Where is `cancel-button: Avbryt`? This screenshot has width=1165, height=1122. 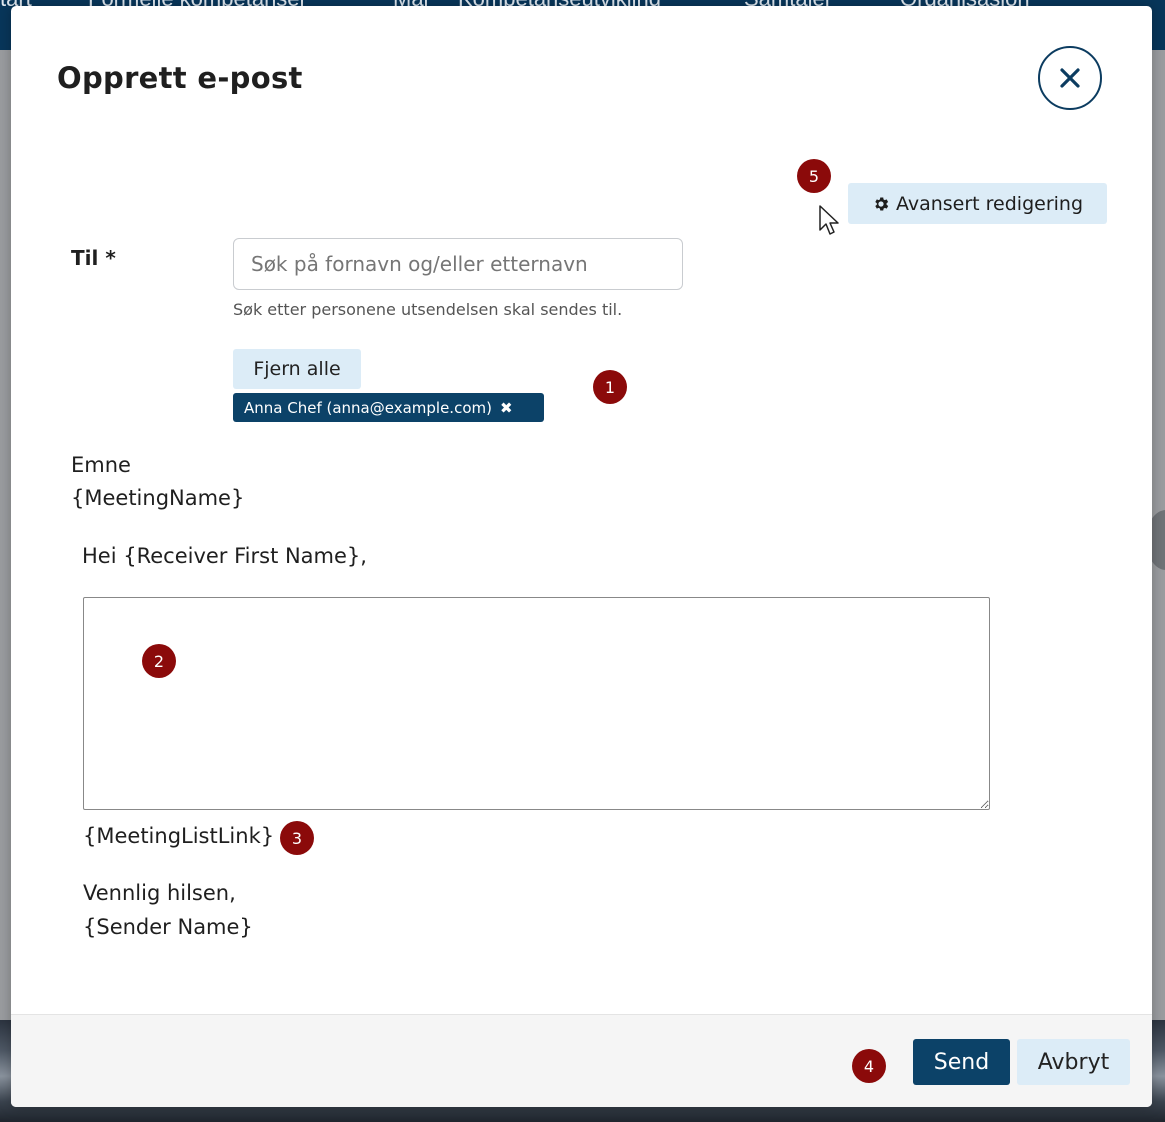 cancel-button: Avbryt is located at coordinates (1073, 1062).